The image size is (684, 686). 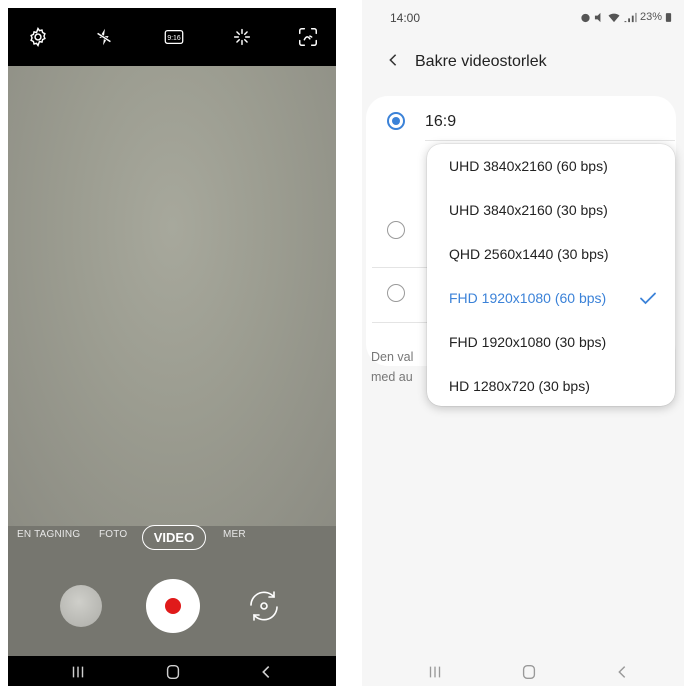 I want to click on aspect-ratio-icon: 9:16, so click(x=174, y=37).